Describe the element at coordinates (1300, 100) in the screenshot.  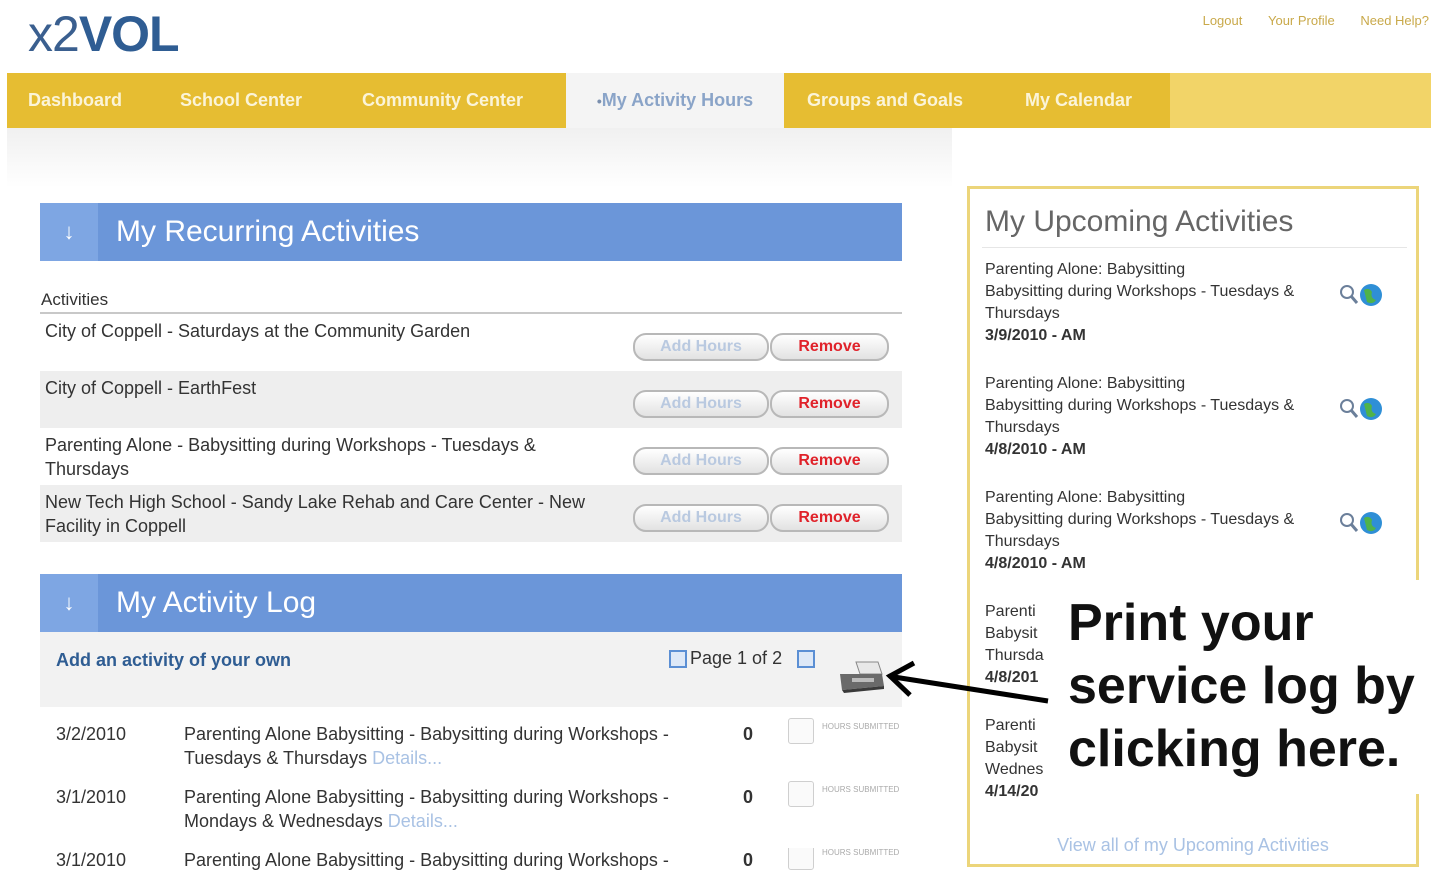
I see `nav-filler` at that location.